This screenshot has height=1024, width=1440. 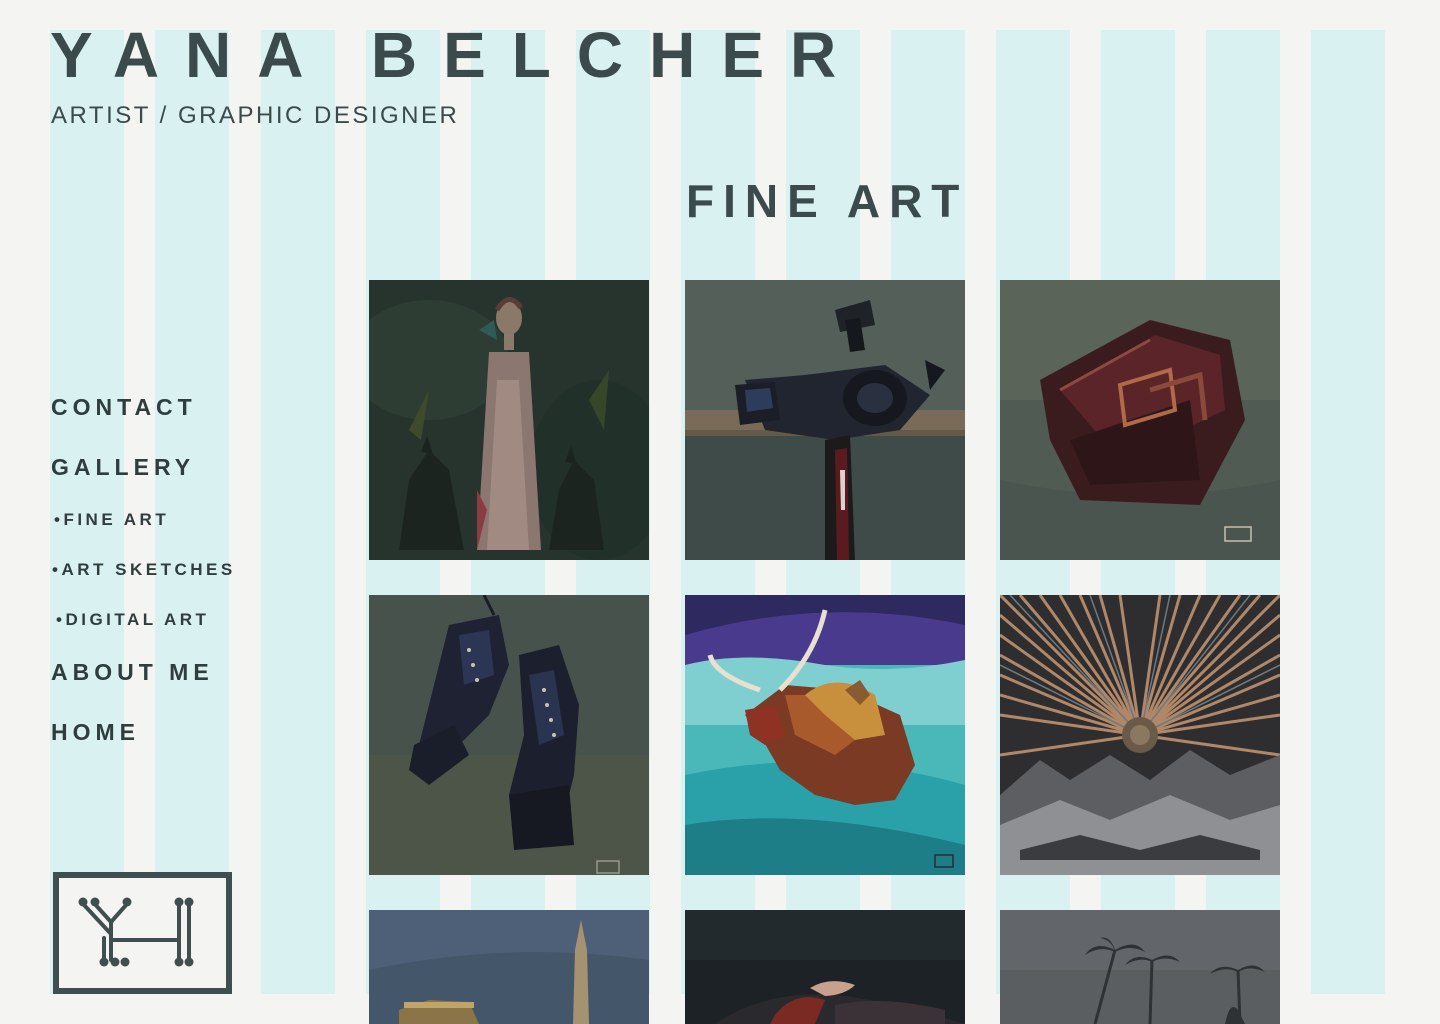 I want to click on artwork-tile-bull, so click(x=825, y=735).